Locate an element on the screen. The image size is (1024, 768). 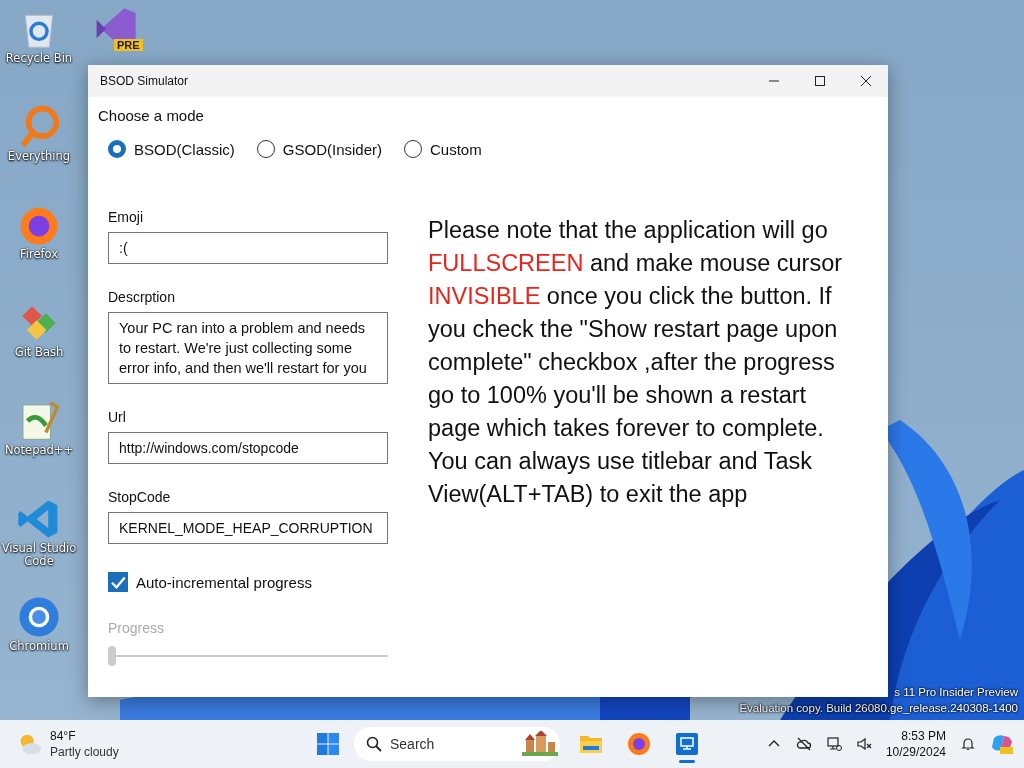
start-icon is located at coordinates (328, 744).